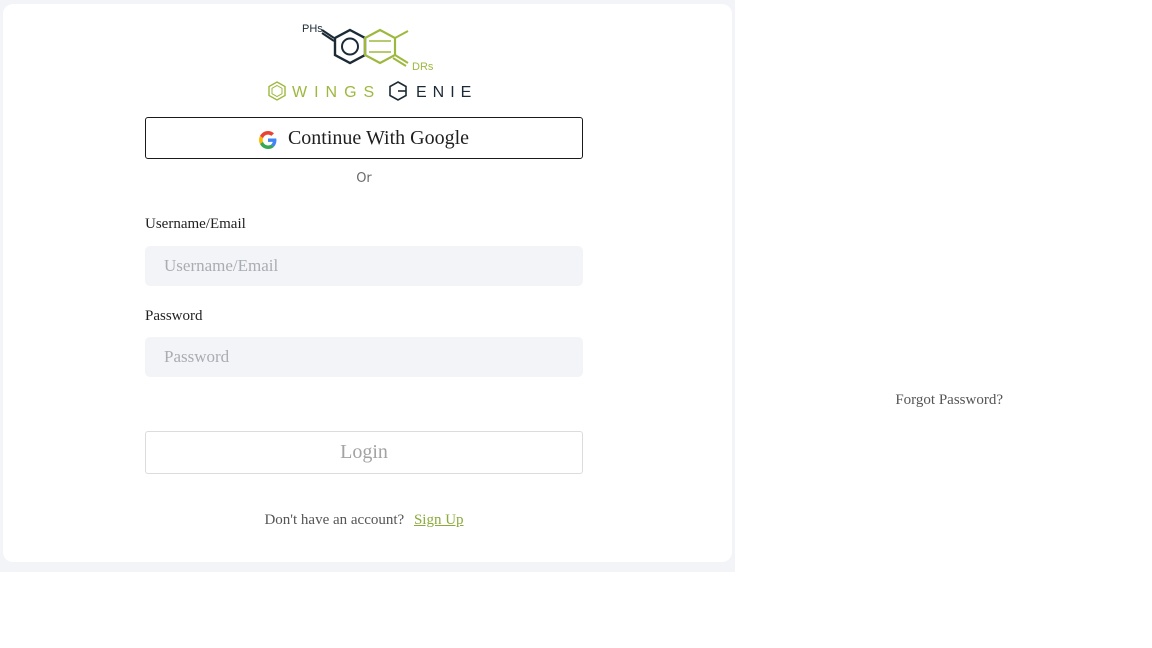  Describe the element at coordinates (949, 400) in the screenshot. I see `forgot-password-link: Forgot Password?` at that location.